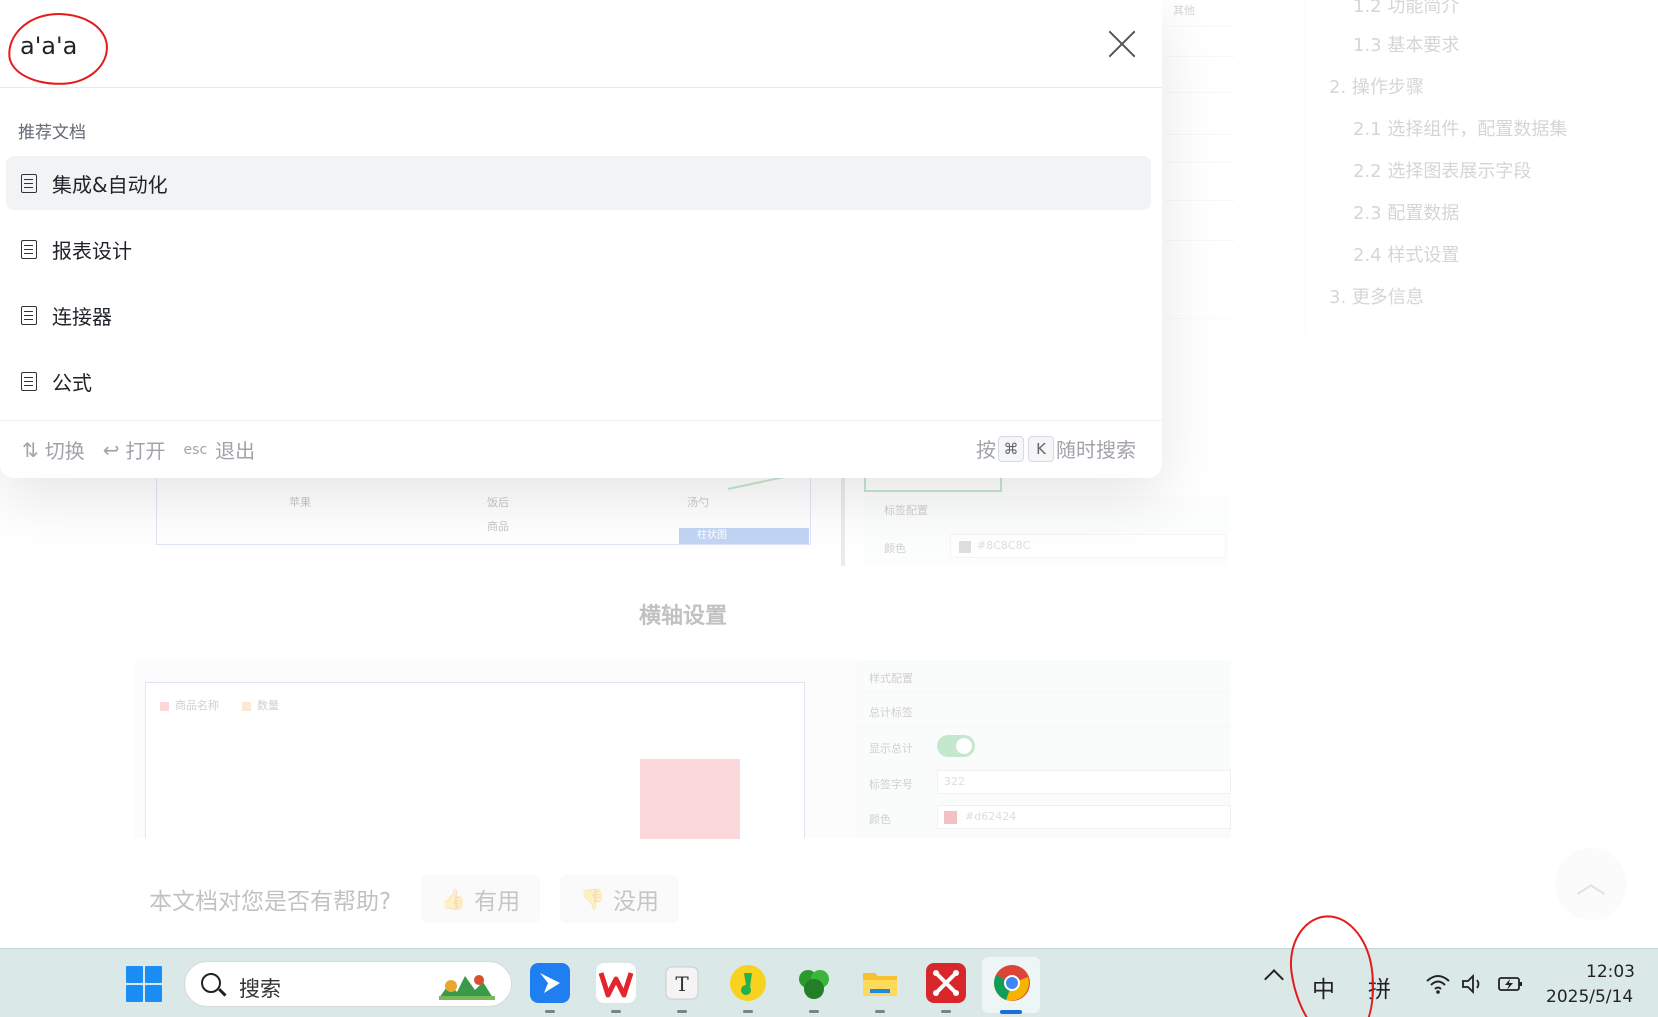 The image size is (1658, 1017). Describe the element at coordinates (1084, 782) in the screenshot. I see `font-size-input: 322` at that location.